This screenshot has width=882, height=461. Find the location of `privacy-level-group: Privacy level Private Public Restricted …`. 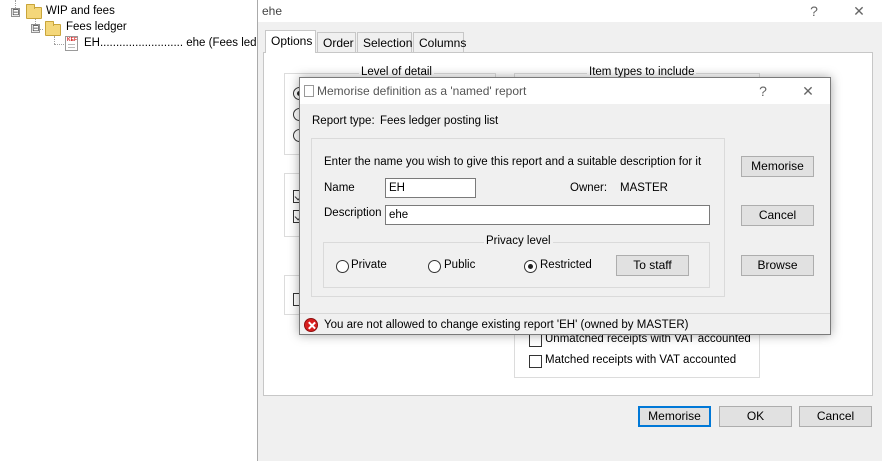

privacy-level-group: Privacy level Private Public Restricted … is located at coordinates (516, 261).